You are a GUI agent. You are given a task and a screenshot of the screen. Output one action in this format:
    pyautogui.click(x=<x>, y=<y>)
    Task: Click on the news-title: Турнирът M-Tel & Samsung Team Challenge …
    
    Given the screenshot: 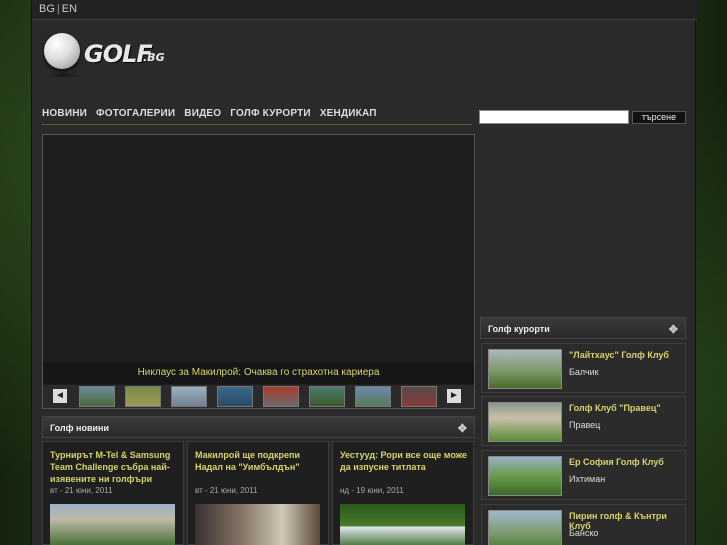 What is the action you would take?
    pyautogui.click(x=115, y=467)
    